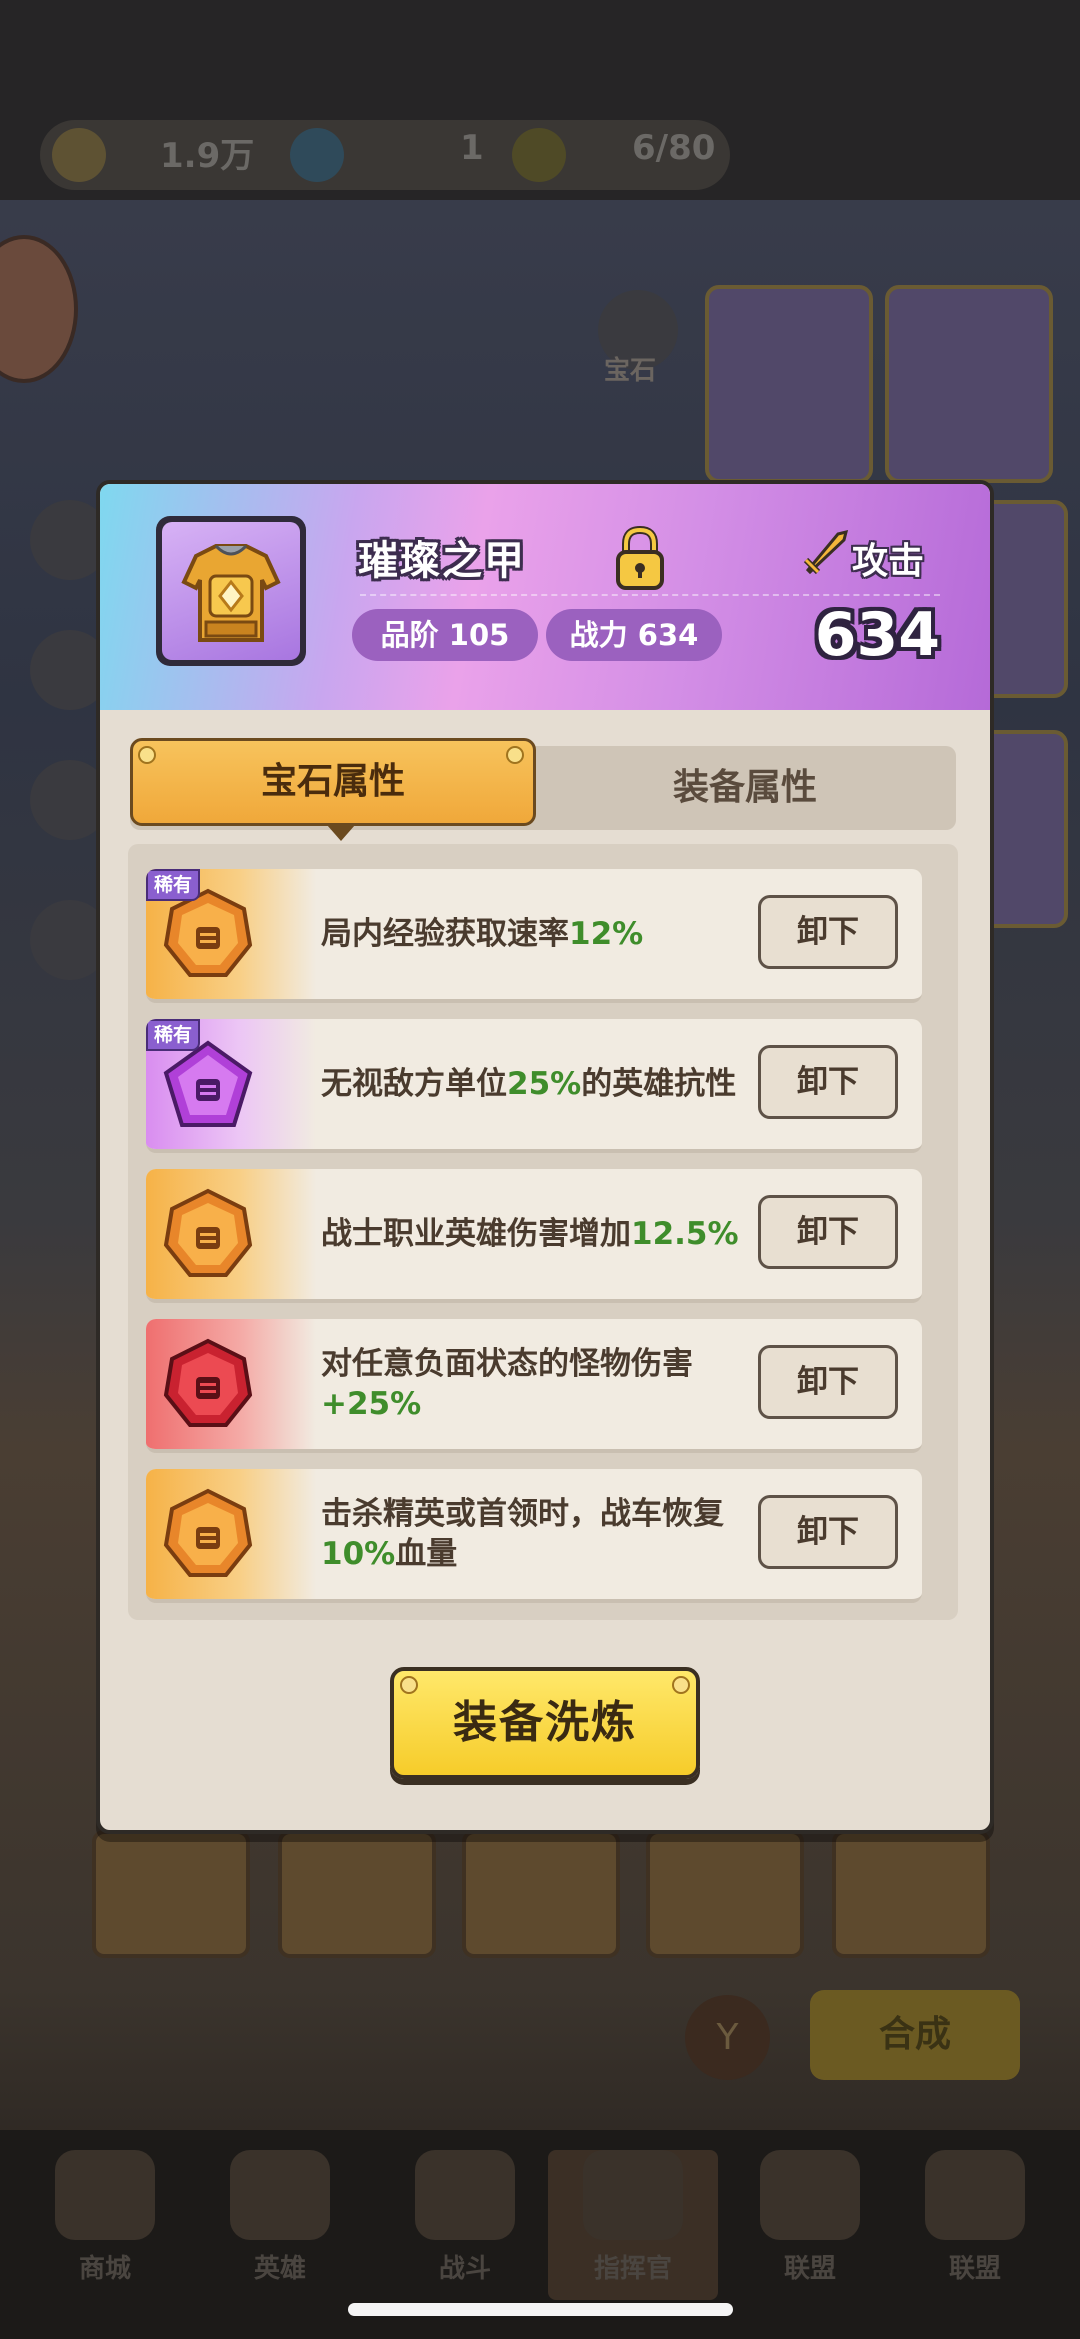 Image resolution: width=1080 pixels, height=2339 pixels. What do you see at coordinates (472, 148) in the screenshot?
I see `diamond-amount: 1` at bounding box center [472, 148].